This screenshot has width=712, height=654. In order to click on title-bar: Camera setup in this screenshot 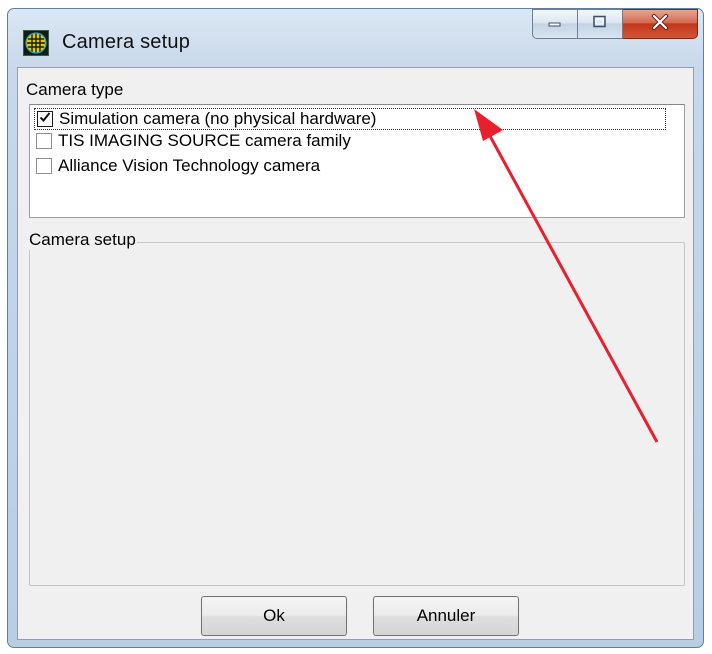, I will do `click(355, 38)`.